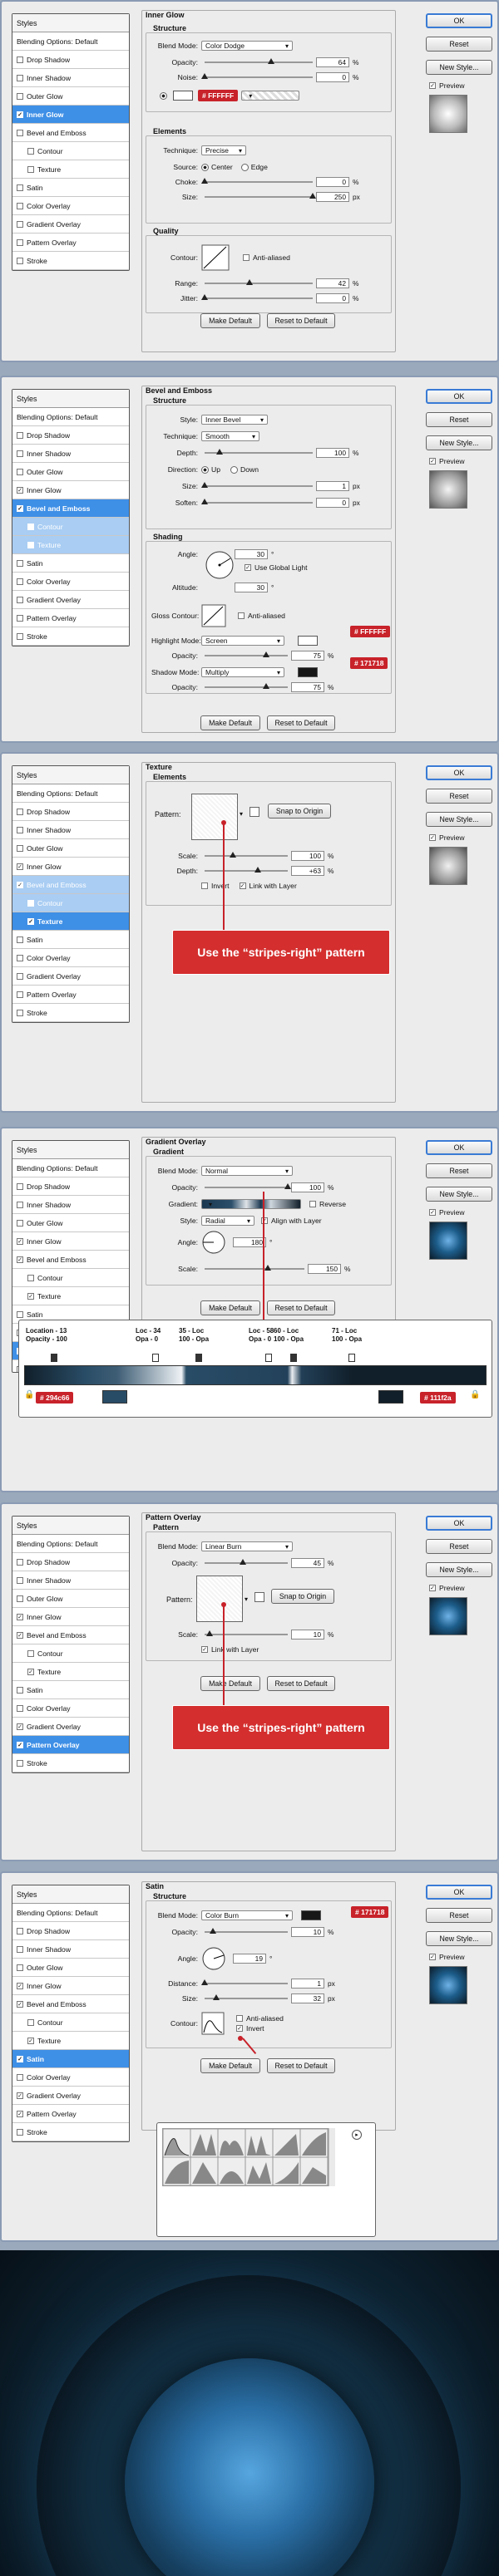 This screenshot has width=499, height=2576. What do you see at coordinates (243, 641) in the screenshot?
I see `highlight-mode-select: Screen` at bounding box center [243, 641].